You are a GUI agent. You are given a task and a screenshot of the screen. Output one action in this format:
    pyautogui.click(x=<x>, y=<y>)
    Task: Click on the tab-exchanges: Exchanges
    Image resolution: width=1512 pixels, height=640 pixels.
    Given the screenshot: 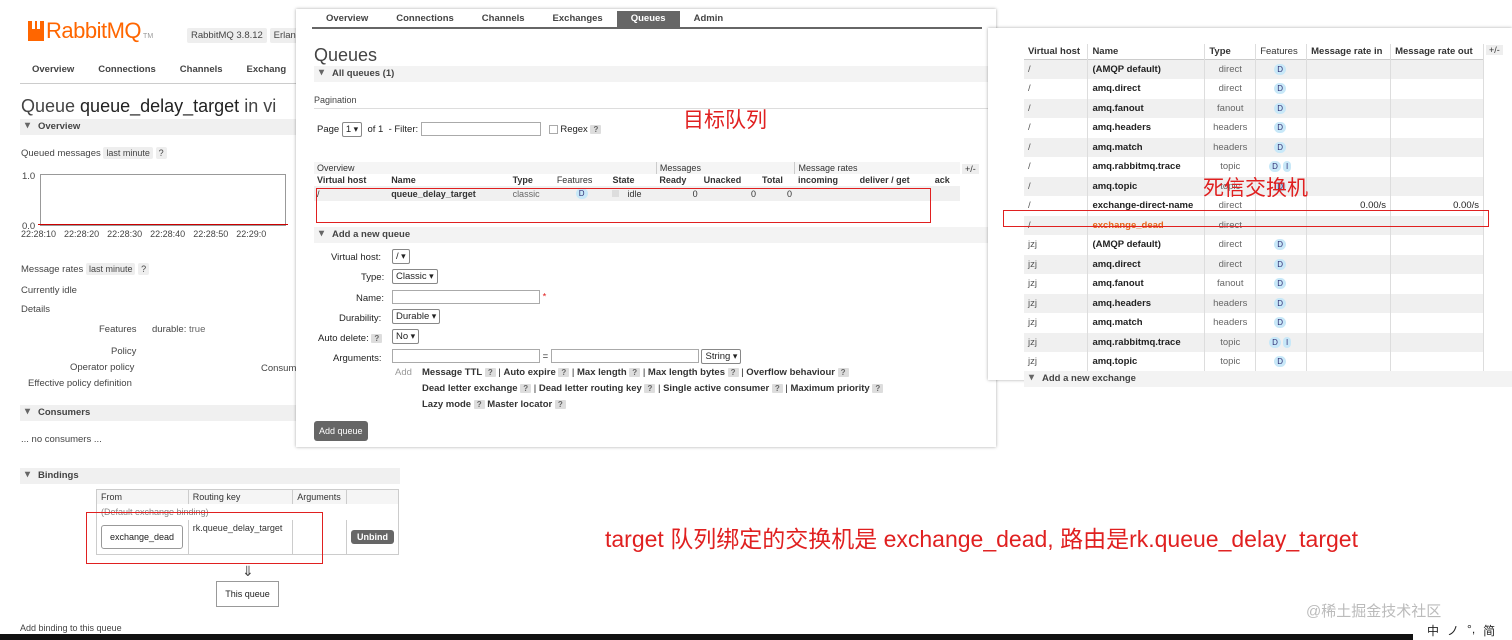 What is the action you would take?
    pyautogui.click(x=578, y=19)
    